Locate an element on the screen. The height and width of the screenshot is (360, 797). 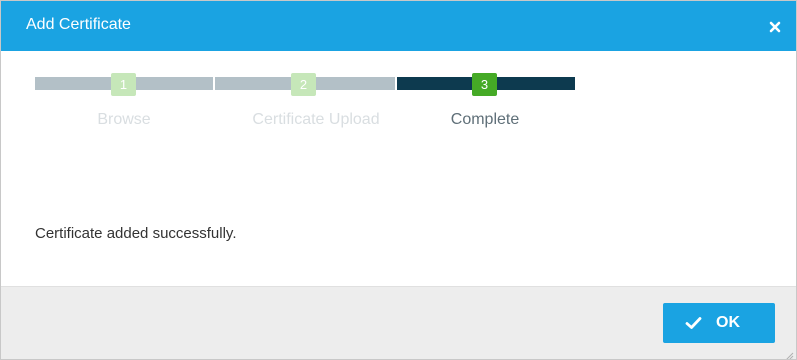
ok-button: OK is located at coordinates (719, 323).